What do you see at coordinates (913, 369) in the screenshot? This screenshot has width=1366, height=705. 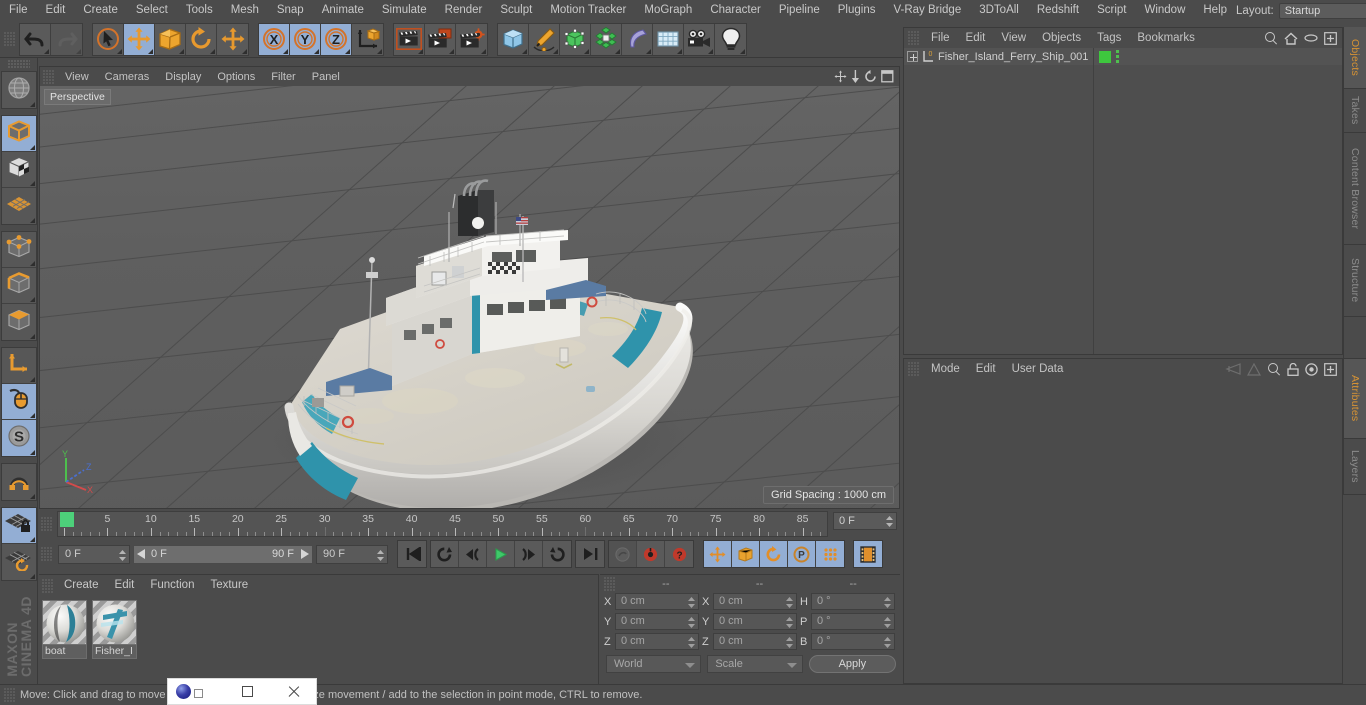 I see `attribute-manager-gripper` at bounding box center [913, 369].